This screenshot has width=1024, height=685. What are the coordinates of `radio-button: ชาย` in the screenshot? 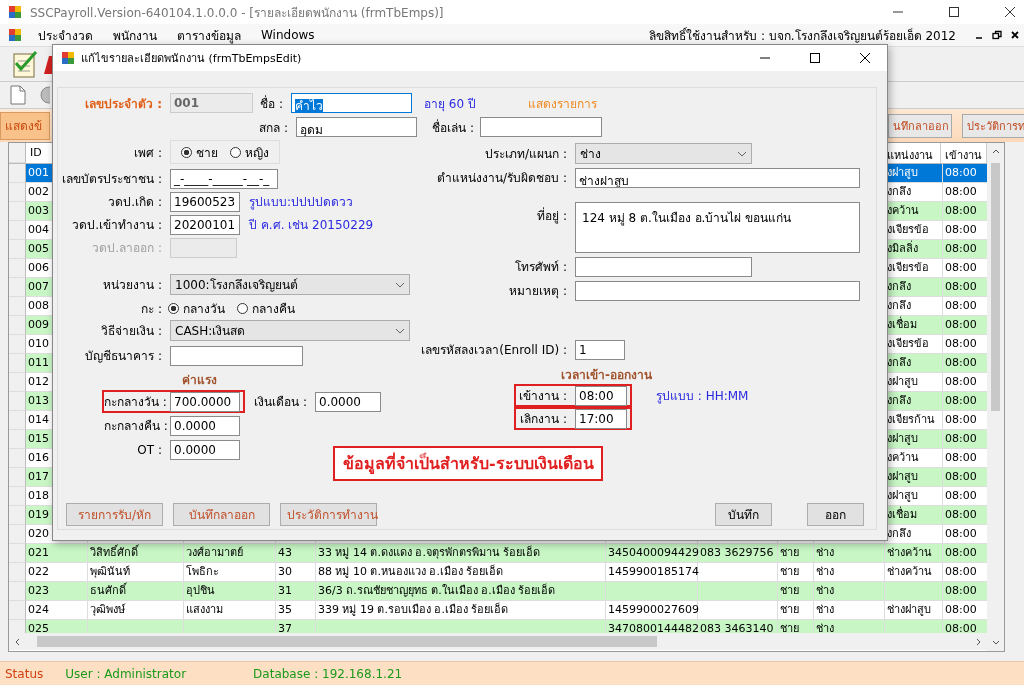 It's located at (199, 152).